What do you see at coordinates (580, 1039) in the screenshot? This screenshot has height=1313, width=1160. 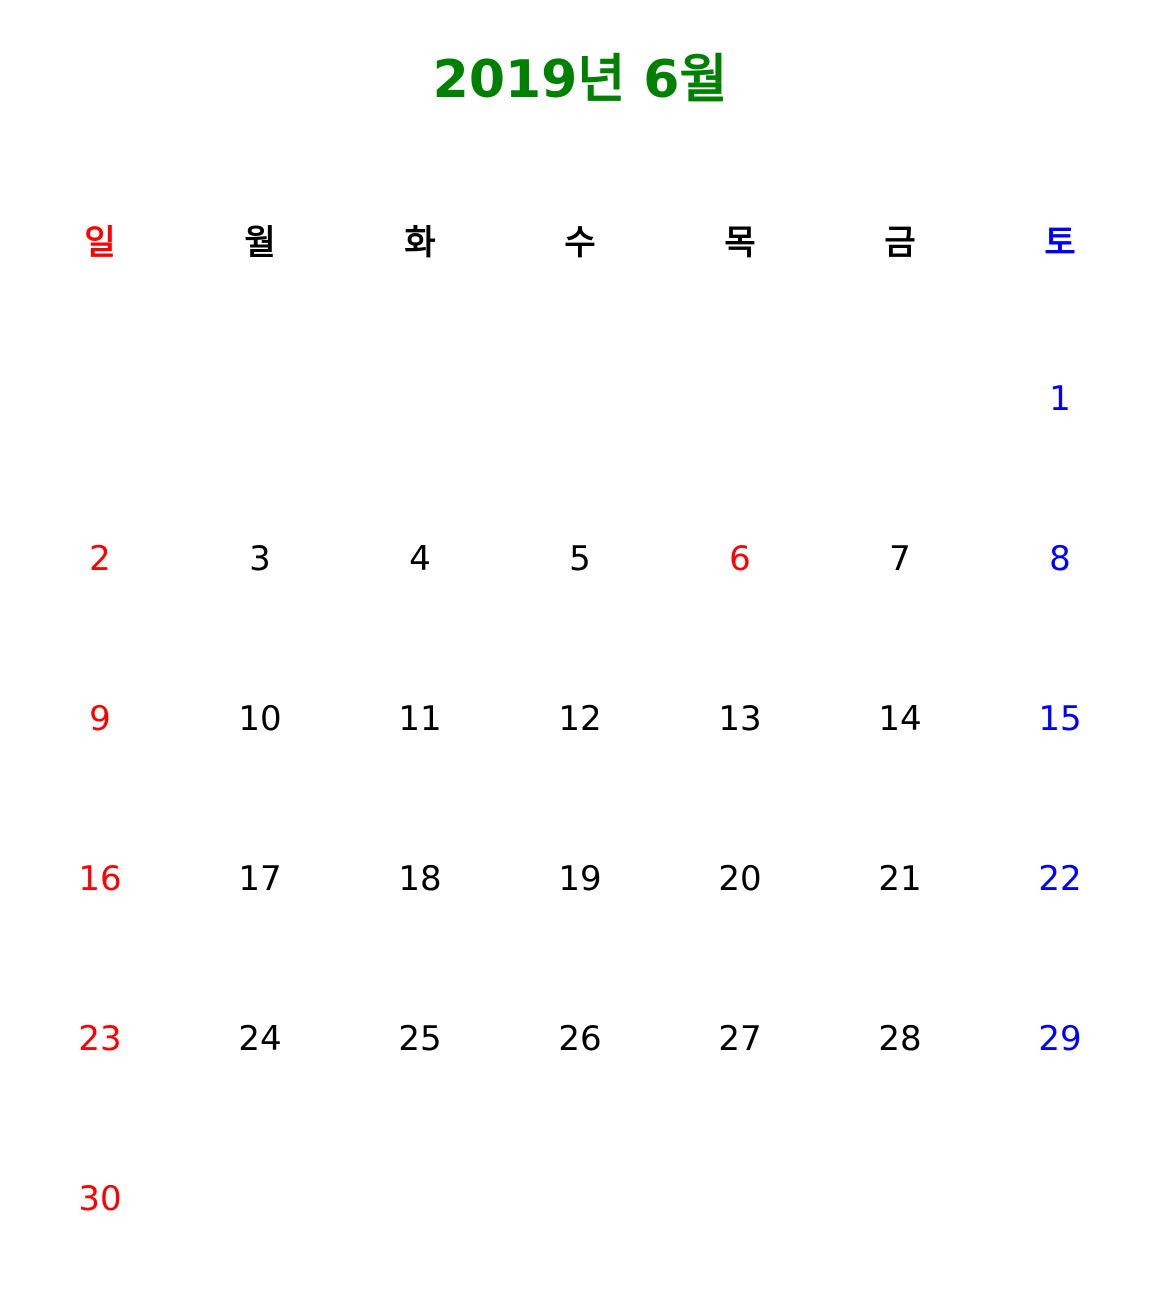 I see `day-cell: 26` at bounding box center [580, 1039].